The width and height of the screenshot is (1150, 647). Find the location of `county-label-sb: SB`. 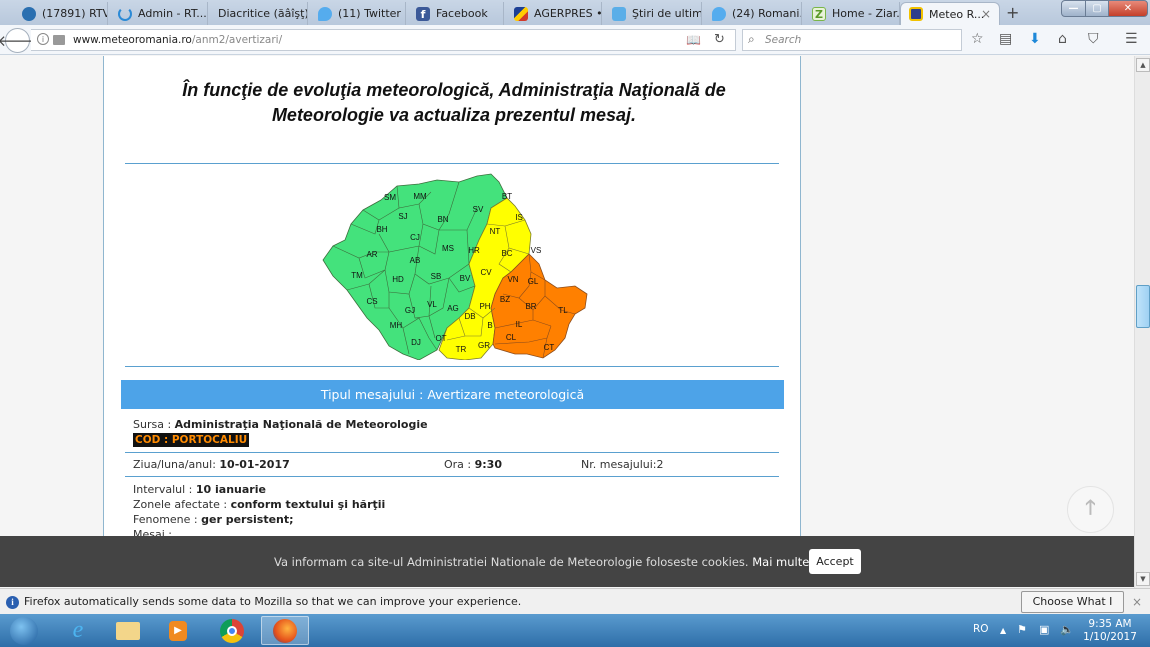

county-label-sb: SB is located at coordinates (436, 276).